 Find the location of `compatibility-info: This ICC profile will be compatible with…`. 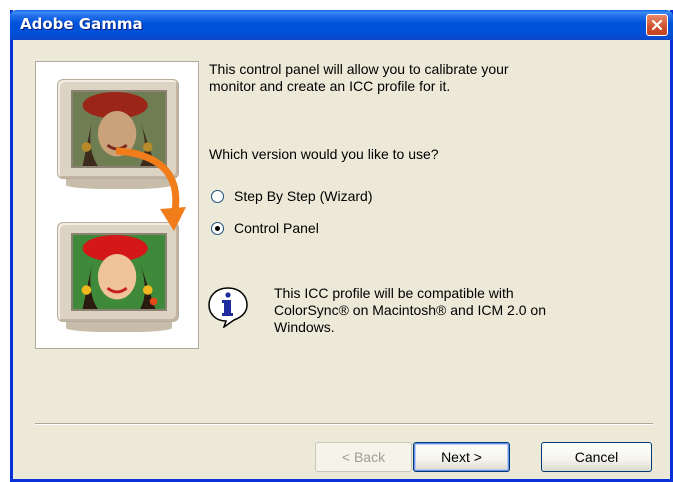

compatibility-info: This ICC profile will be compatible with… is located at coordinates (410, 310).